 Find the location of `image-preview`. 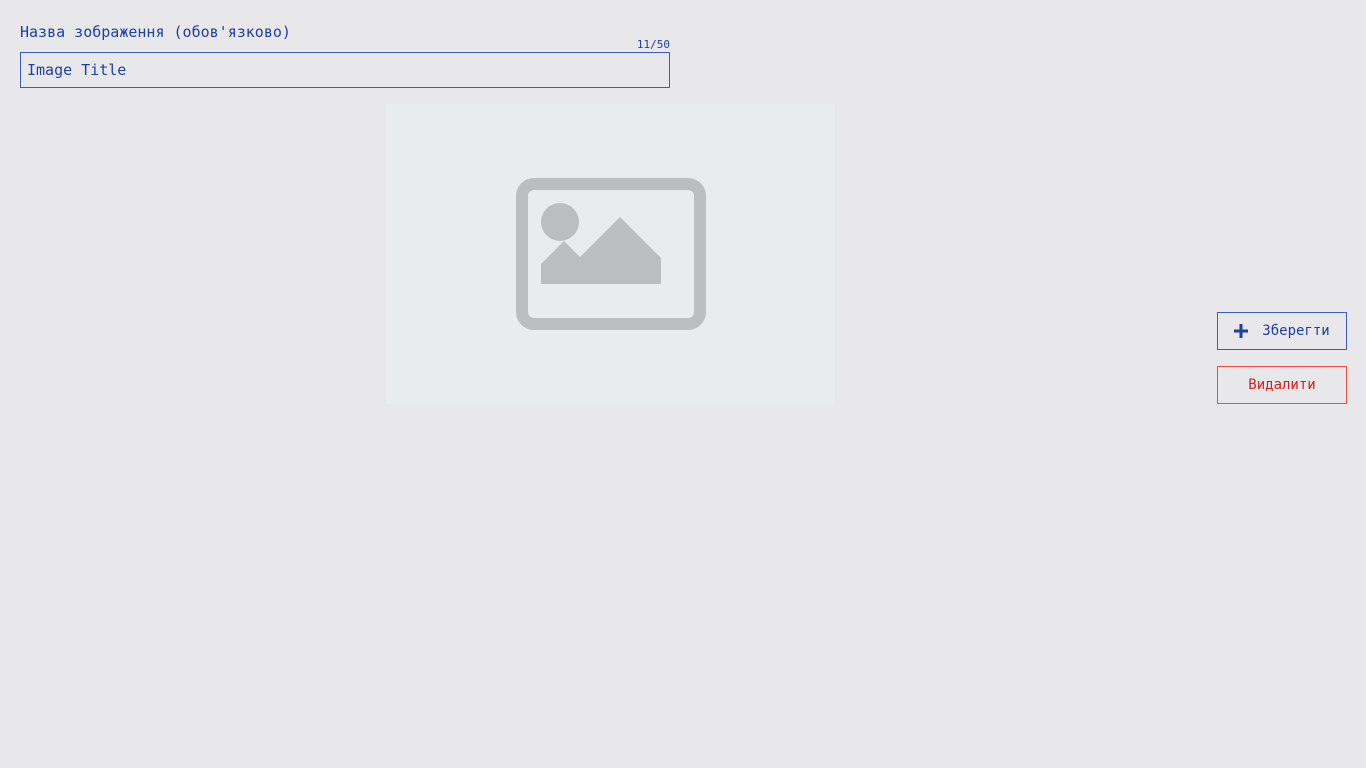

image-preview is located at coordinates (610, 254).